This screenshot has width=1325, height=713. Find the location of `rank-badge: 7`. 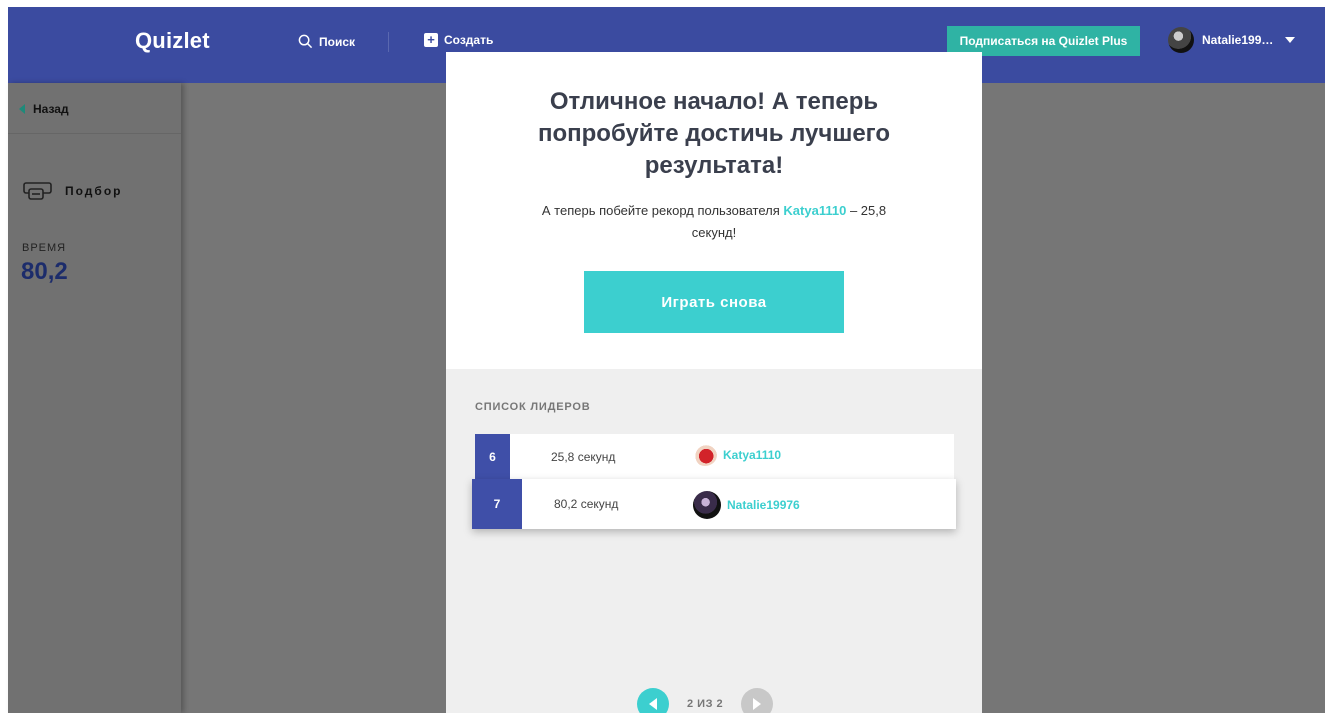

rank-badge: 7 is located at coordinates (497, 504).